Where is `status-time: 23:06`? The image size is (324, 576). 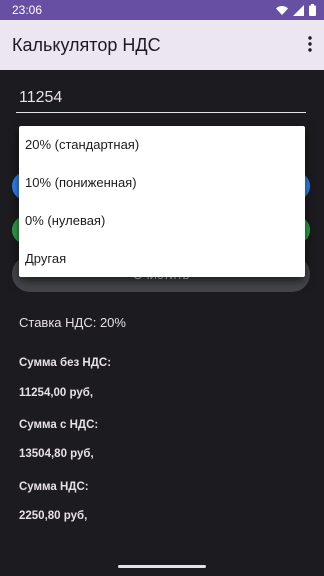 status-time: 23:06 is located at coordinates (27, 10).